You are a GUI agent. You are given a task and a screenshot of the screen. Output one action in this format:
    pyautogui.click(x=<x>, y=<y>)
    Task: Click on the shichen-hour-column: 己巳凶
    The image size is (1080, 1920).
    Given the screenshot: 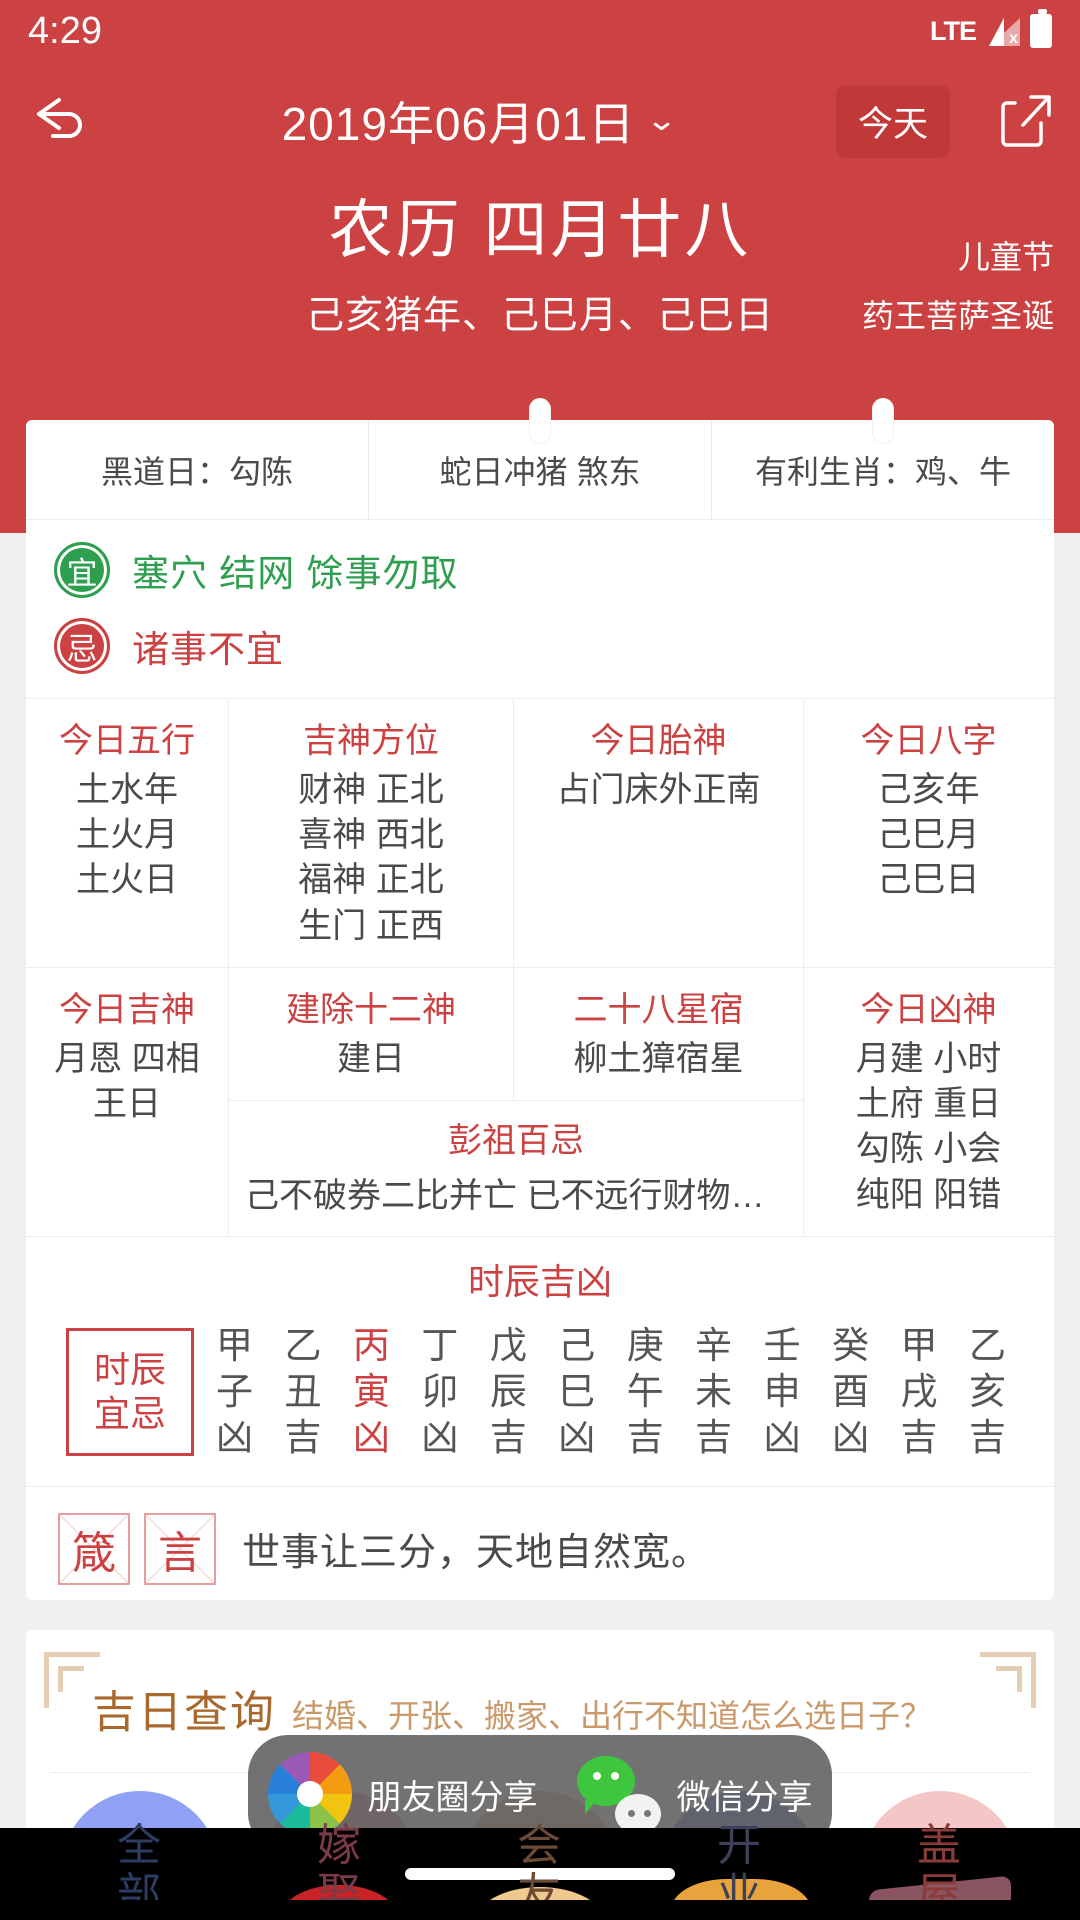 What is the action you would take?
    pyautogui.click(x=576, y=1392)
    